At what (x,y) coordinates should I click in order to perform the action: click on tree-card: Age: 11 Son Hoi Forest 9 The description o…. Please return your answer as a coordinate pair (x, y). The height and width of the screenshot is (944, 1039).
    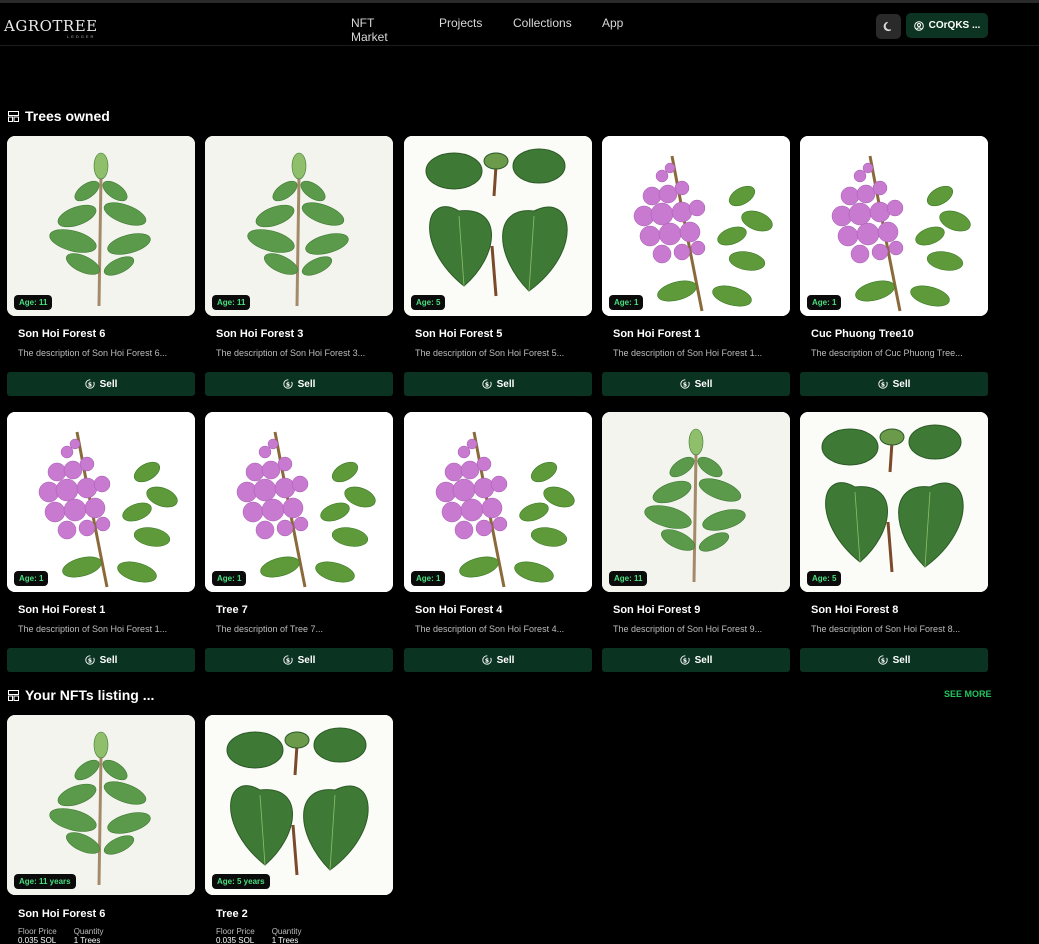
    Looking at the image, I should click on (696, 542).